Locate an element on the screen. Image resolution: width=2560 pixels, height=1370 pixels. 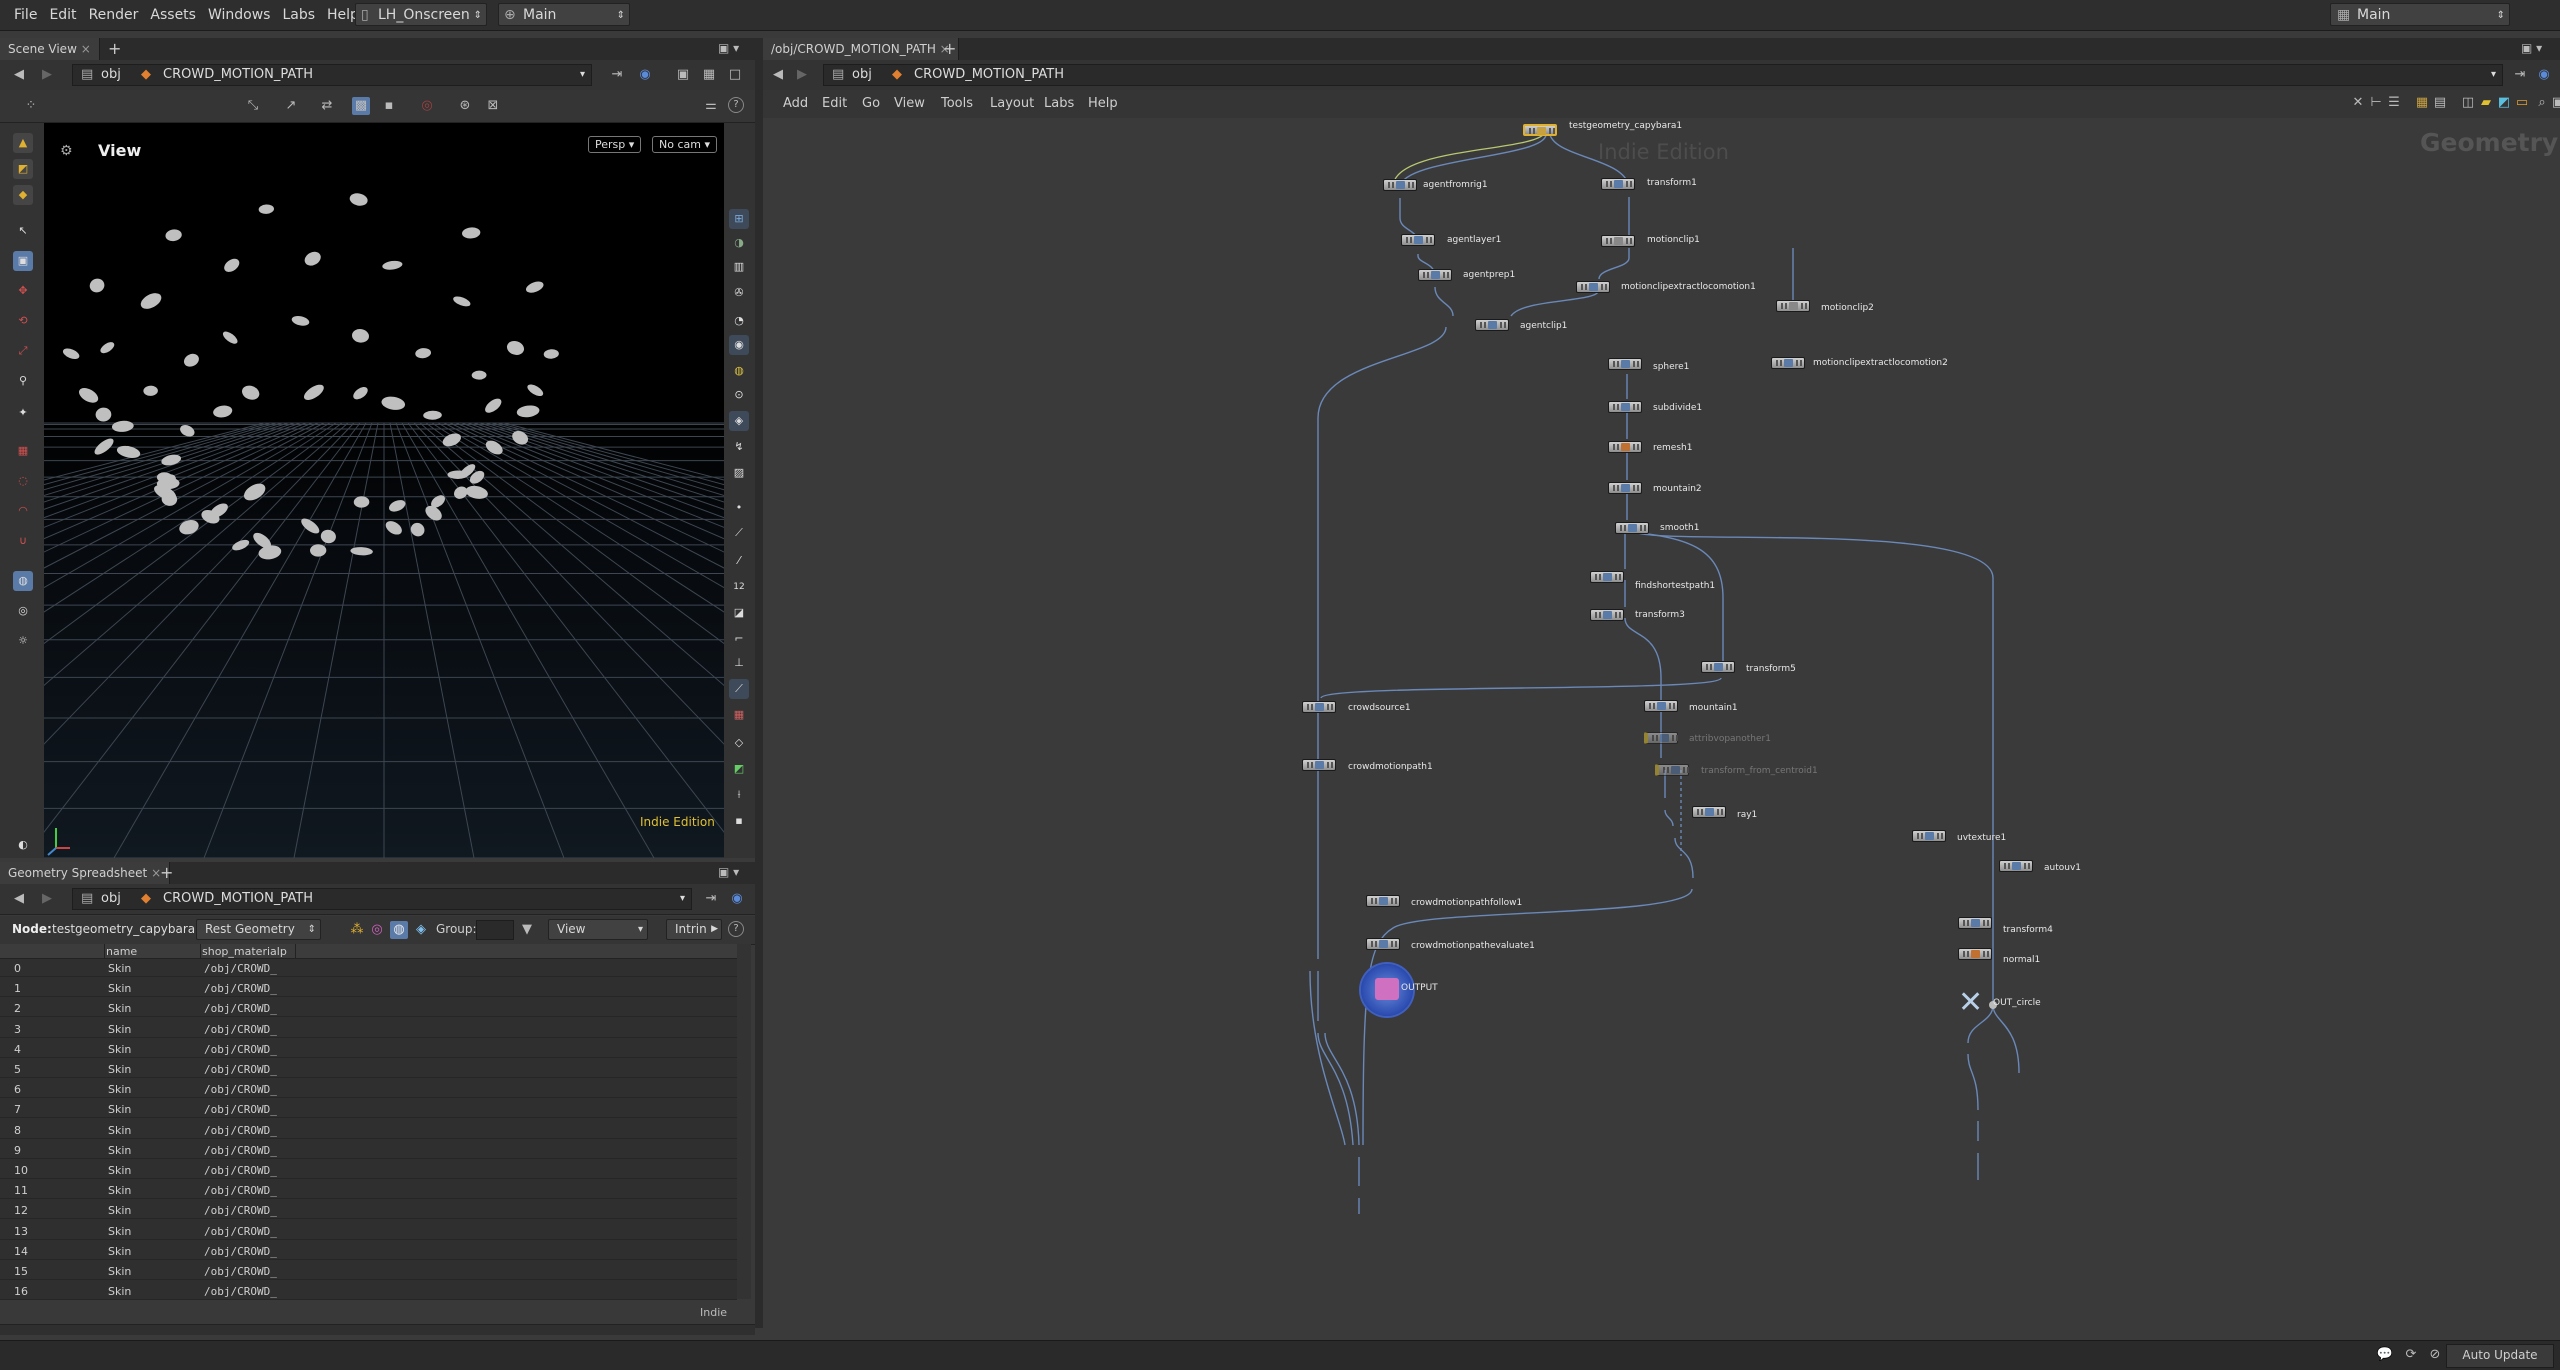
maximize-icon: □ is located at coordinates (735, 75).